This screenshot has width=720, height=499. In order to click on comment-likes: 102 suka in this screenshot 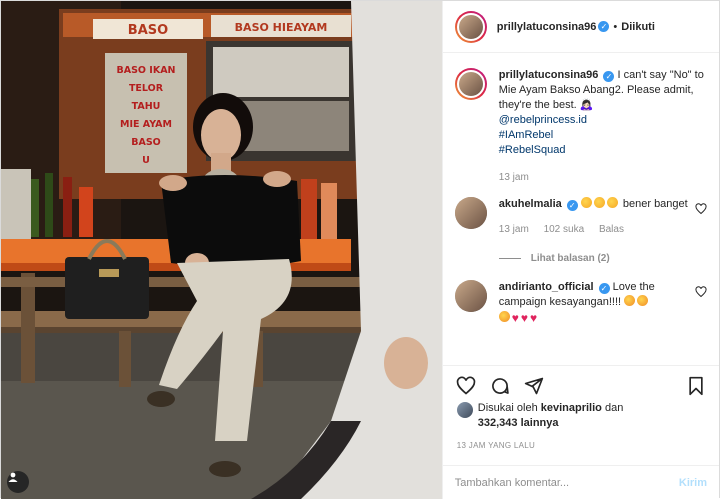, I will do `click(564, 229)`.